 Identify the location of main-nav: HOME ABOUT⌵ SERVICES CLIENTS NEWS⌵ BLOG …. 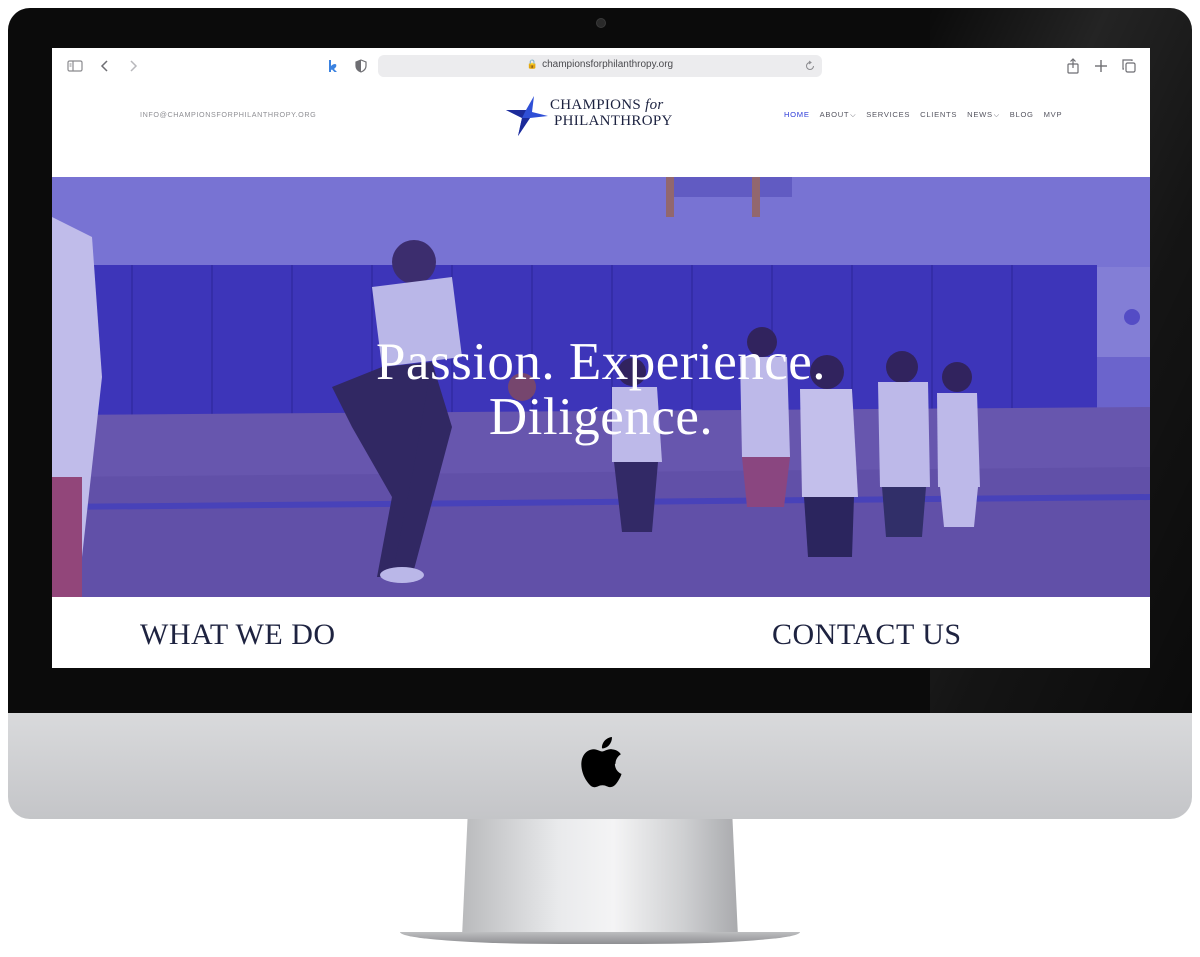
(923, 115).